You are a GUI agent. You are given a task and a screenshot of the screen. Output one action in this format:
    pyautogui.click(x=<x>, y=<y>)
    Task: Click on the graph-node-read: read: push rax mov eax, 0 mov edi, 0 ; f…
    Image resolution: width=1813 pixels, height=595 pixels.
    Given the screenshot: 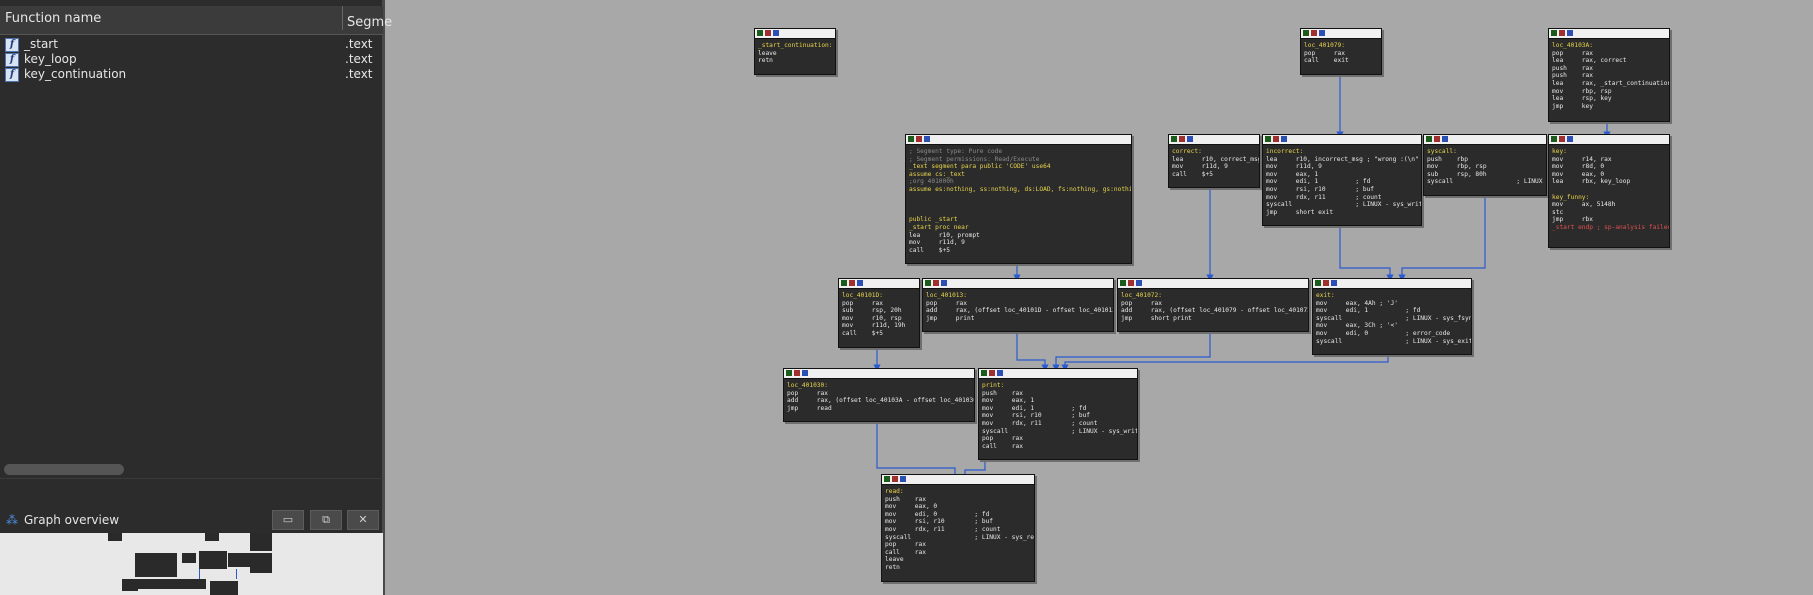 What is the action you would take?
    pyautogui.click(x=958, y=528)
    